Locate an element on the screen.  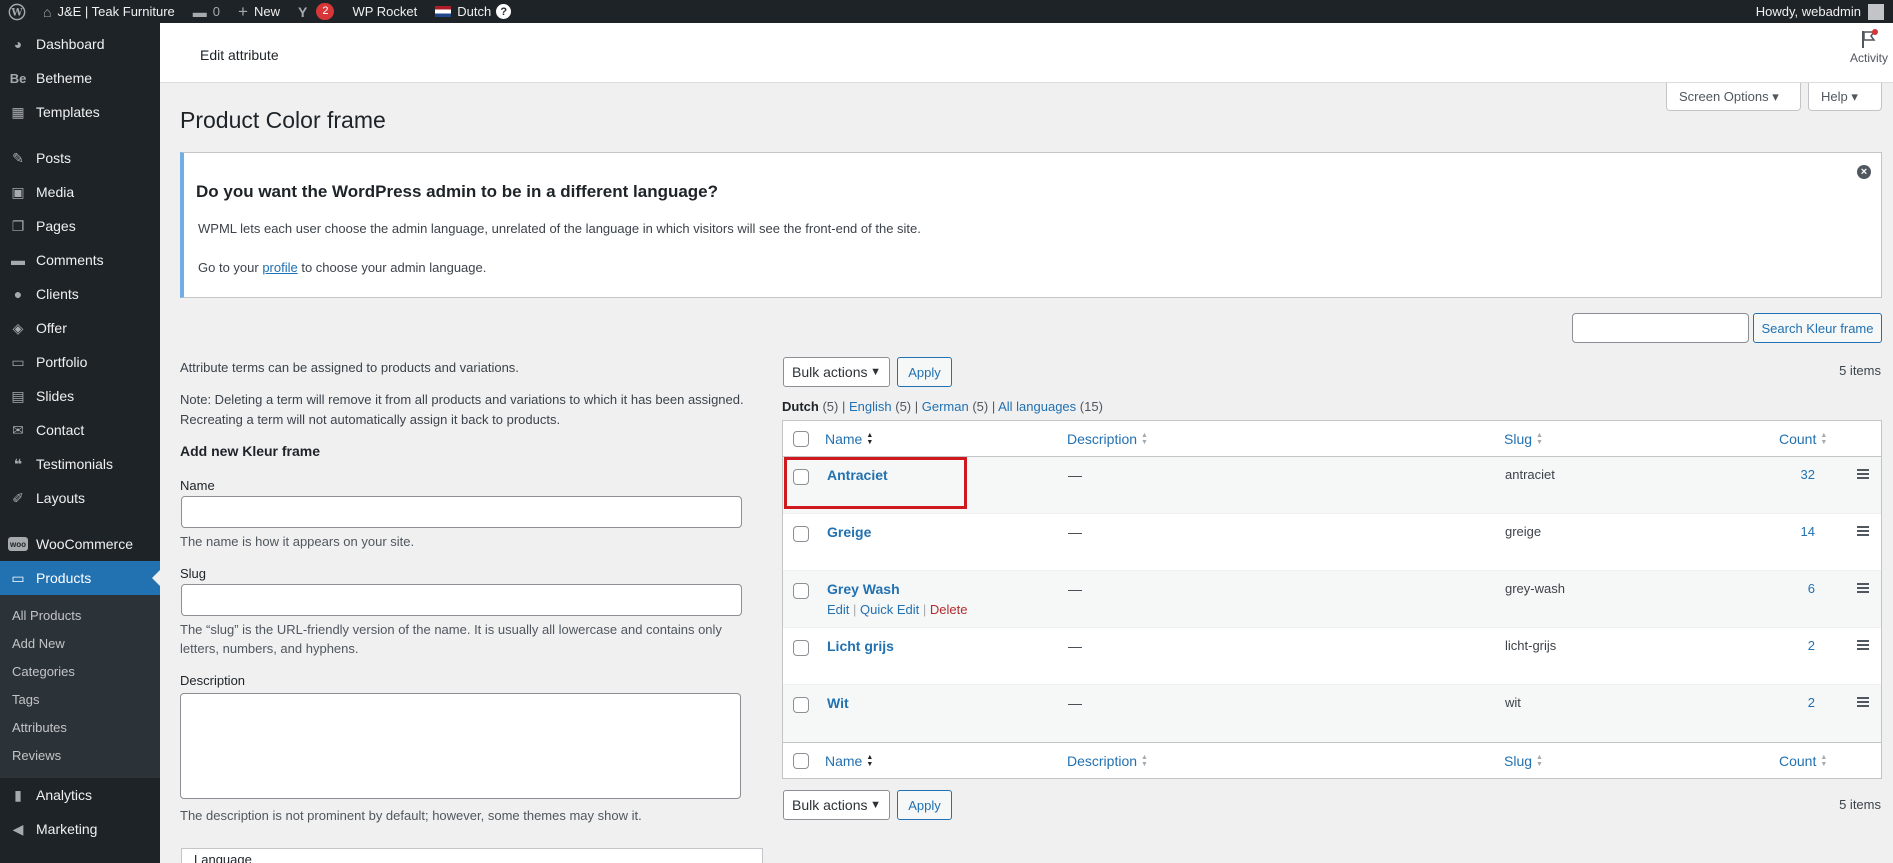
sidebar-item-comments: ▬ Comments is located at coordinates (80, 260).